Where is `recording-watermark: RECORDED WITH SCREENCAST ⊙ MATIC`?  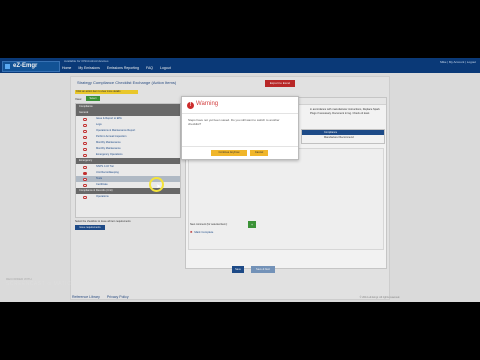
recording-watermark: RECORDED WITH SCREENCAST ⊙ MATIC is located at coordinates (38, 282).